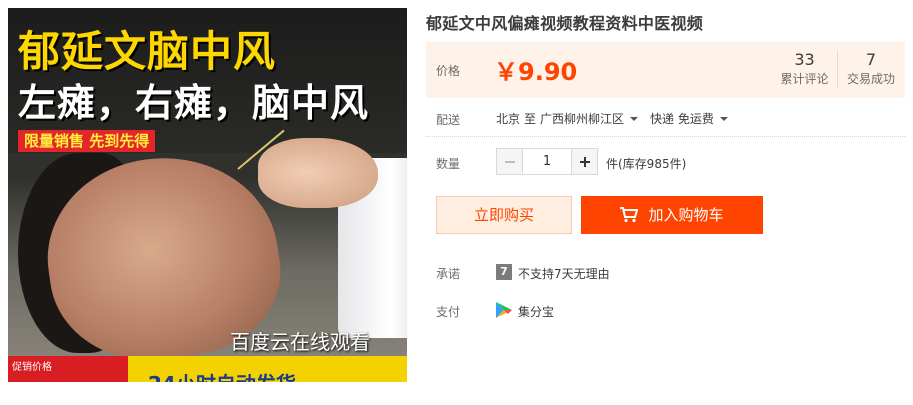 This screenshot has width=913, height=405. What do you see at coordinates (448, 164) in the screenshot?
I see `quantity-label: 数量` at bounding box center [448, 164].